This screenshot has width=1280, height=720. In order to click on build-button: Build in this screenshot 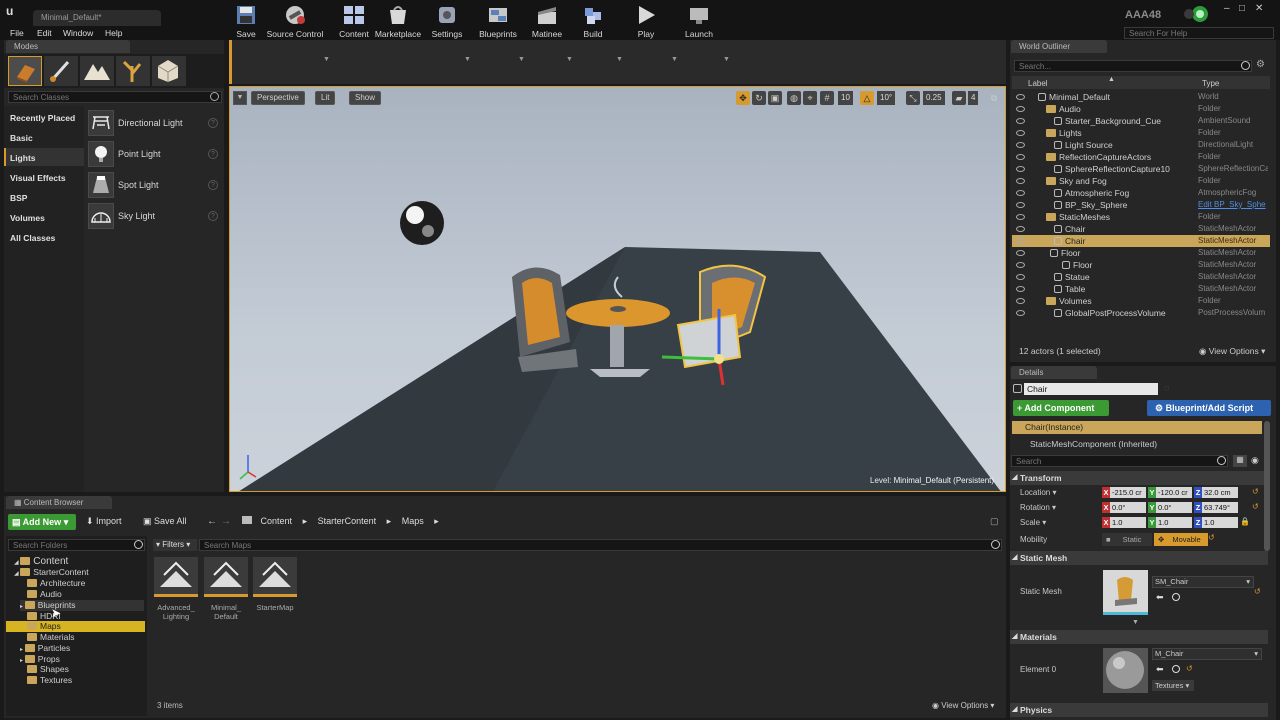, I will do `click(593, 22)`.